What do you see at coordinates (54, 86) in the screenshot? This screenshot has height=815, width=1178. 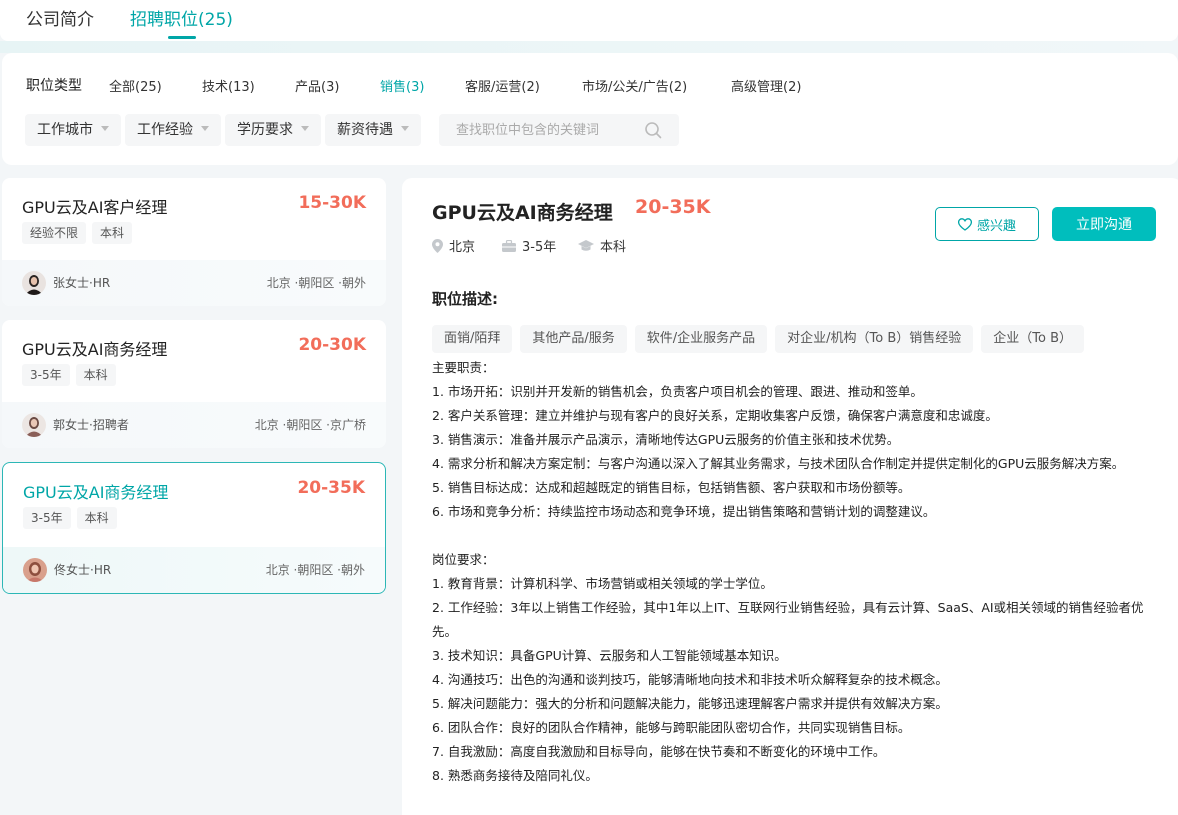 I see `job-type-label: 职位类型` at bounding box center [54, 86].